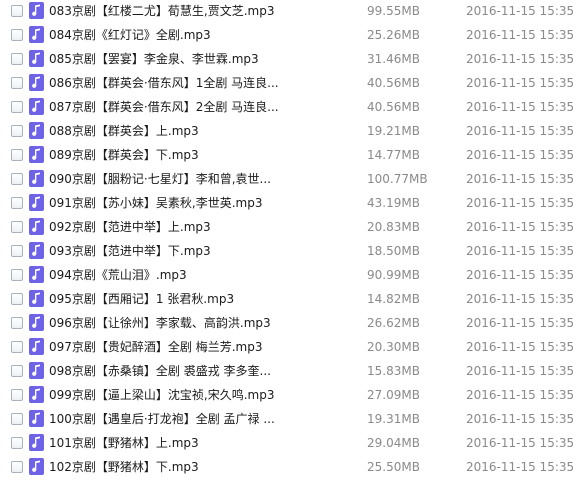 The width and height of the screenshot is (577, 482). Describe the element at coordinates (393, 59) in the screenshot. I see `file-size: 31.46MB` at that location.